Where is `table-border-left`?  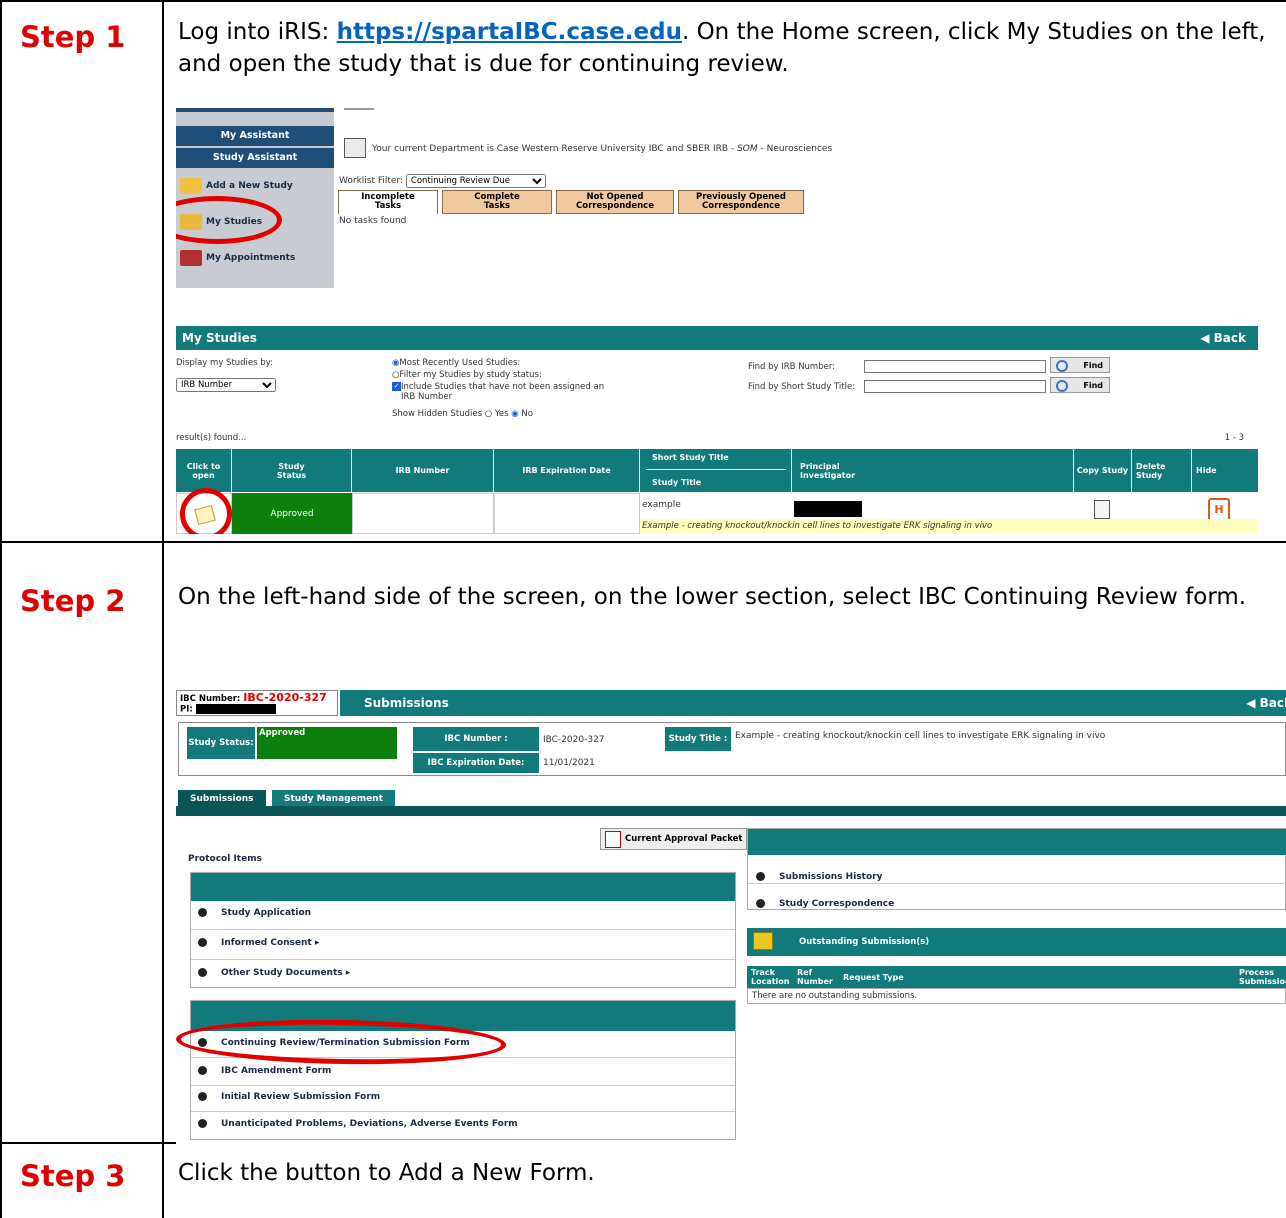
table-border-left is located at coordinates (1, 609).